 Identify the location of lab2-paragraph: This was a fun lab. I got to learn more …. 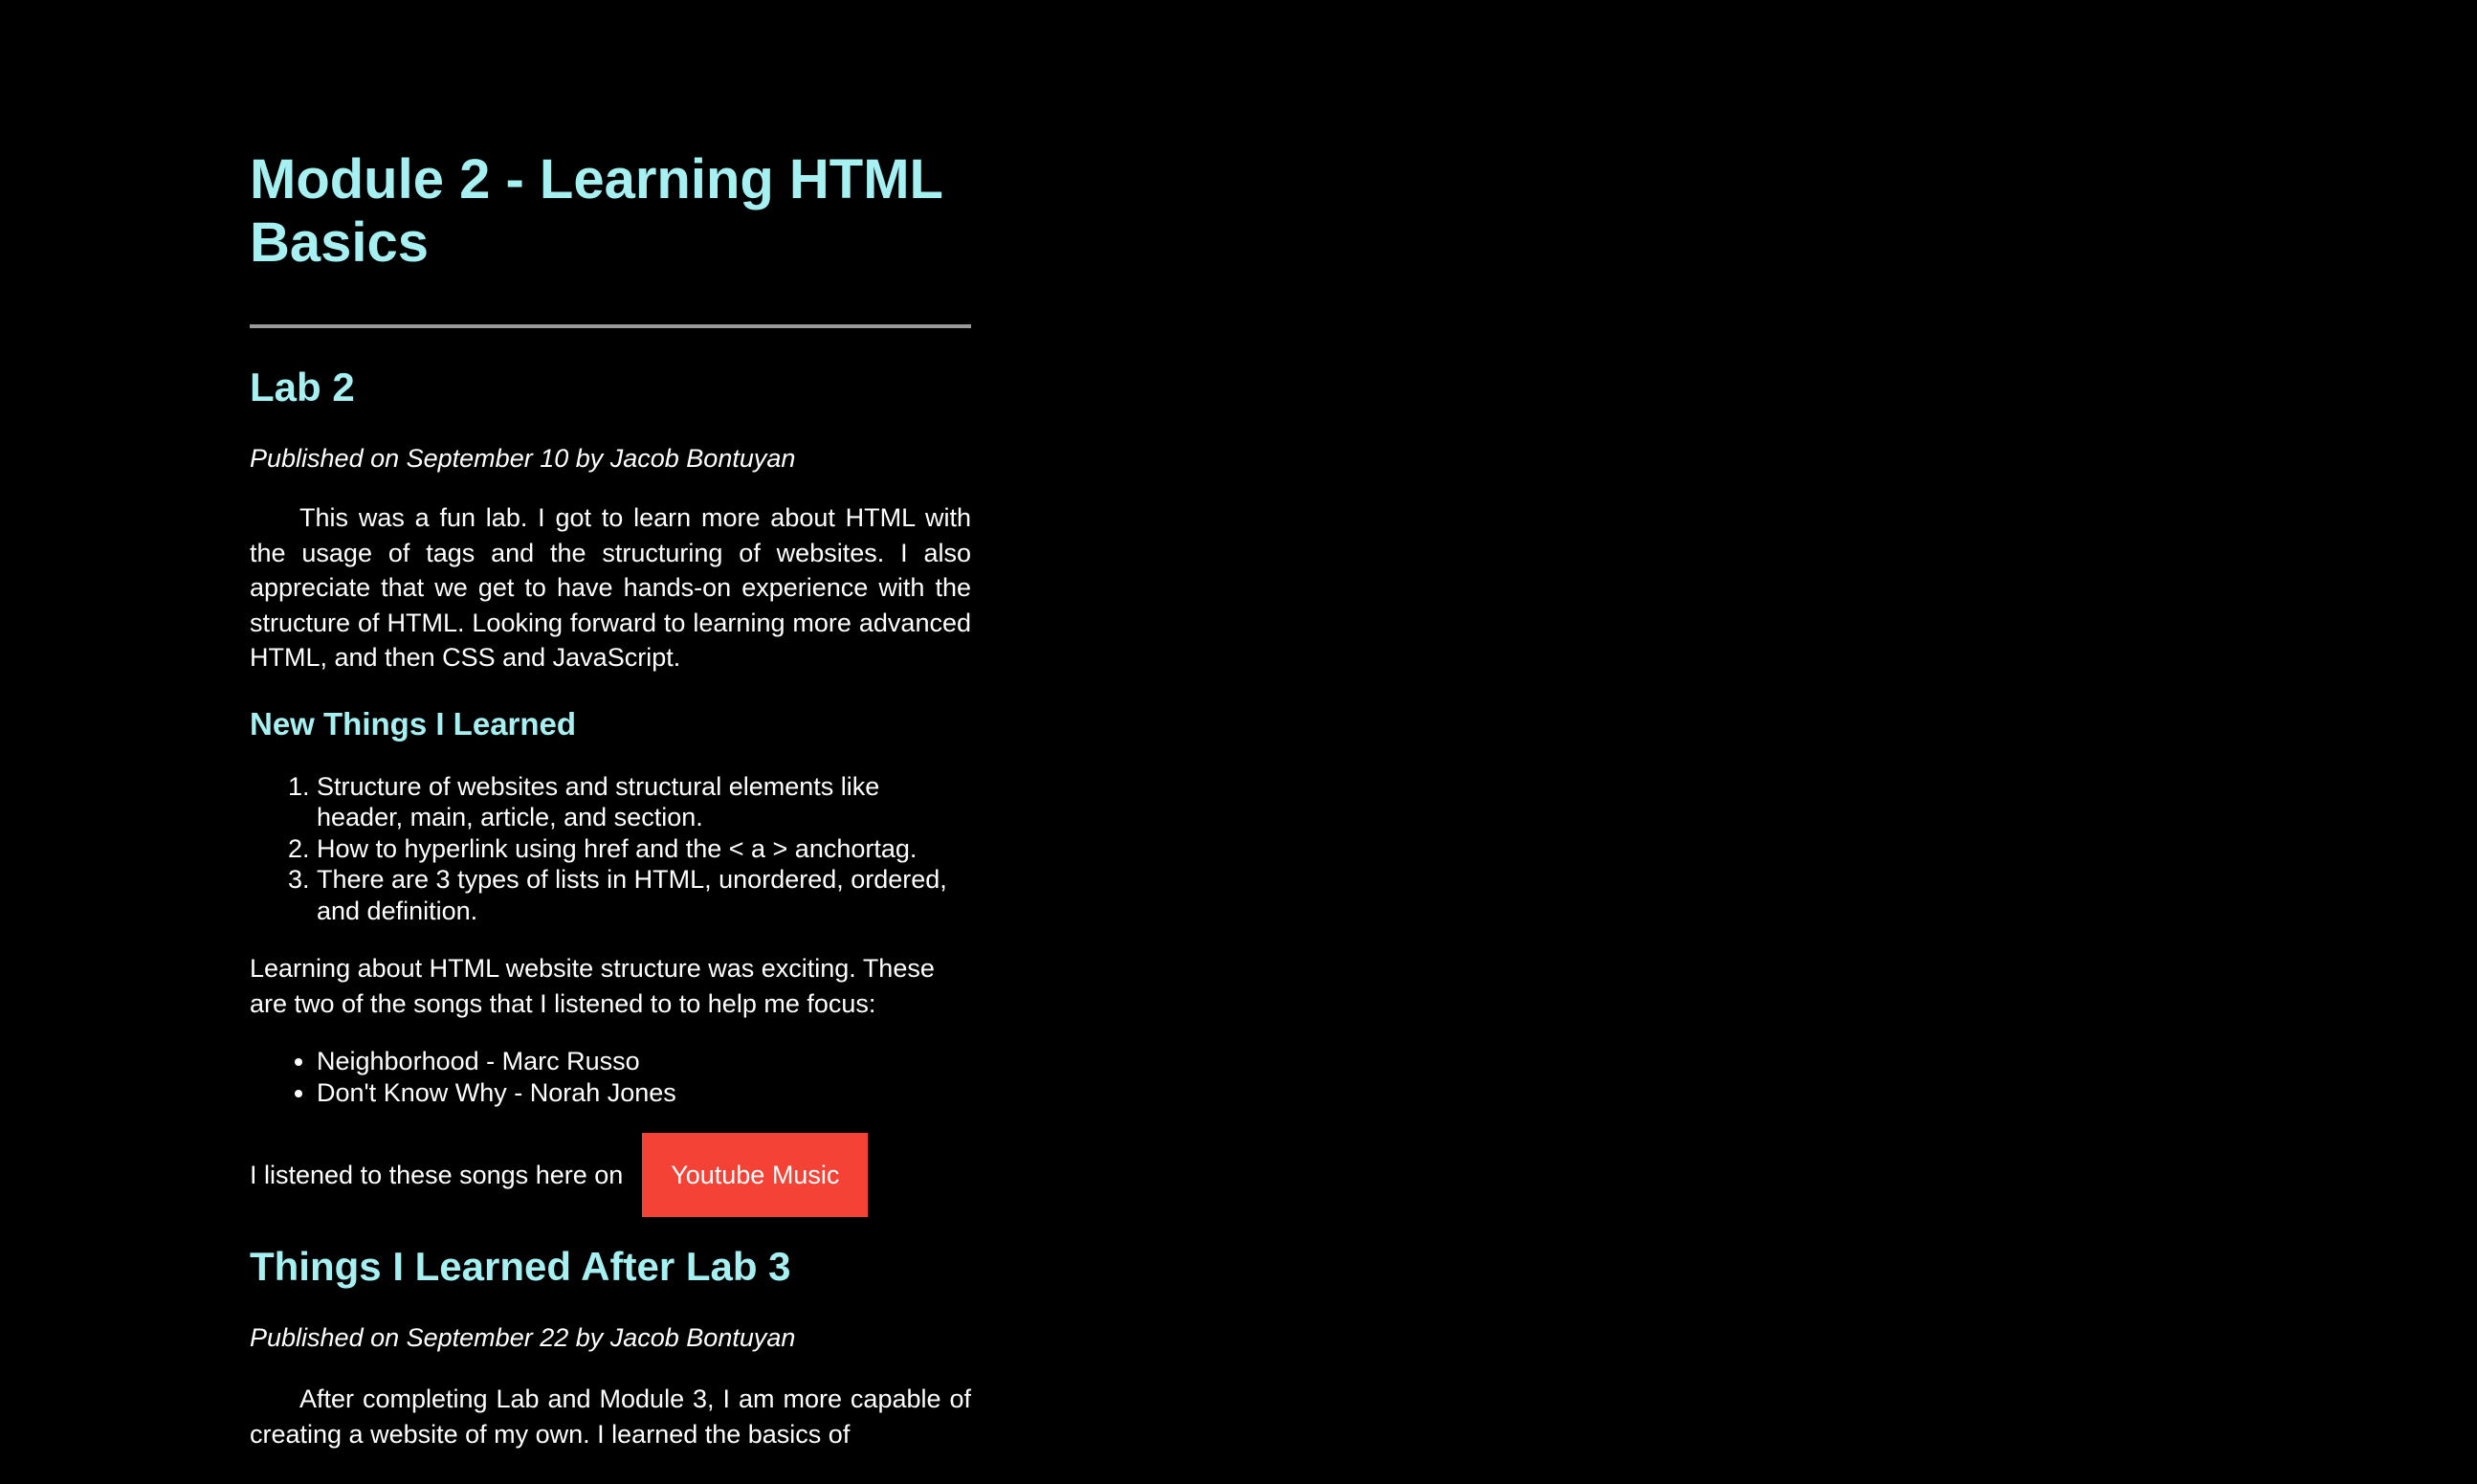
(611, 587).